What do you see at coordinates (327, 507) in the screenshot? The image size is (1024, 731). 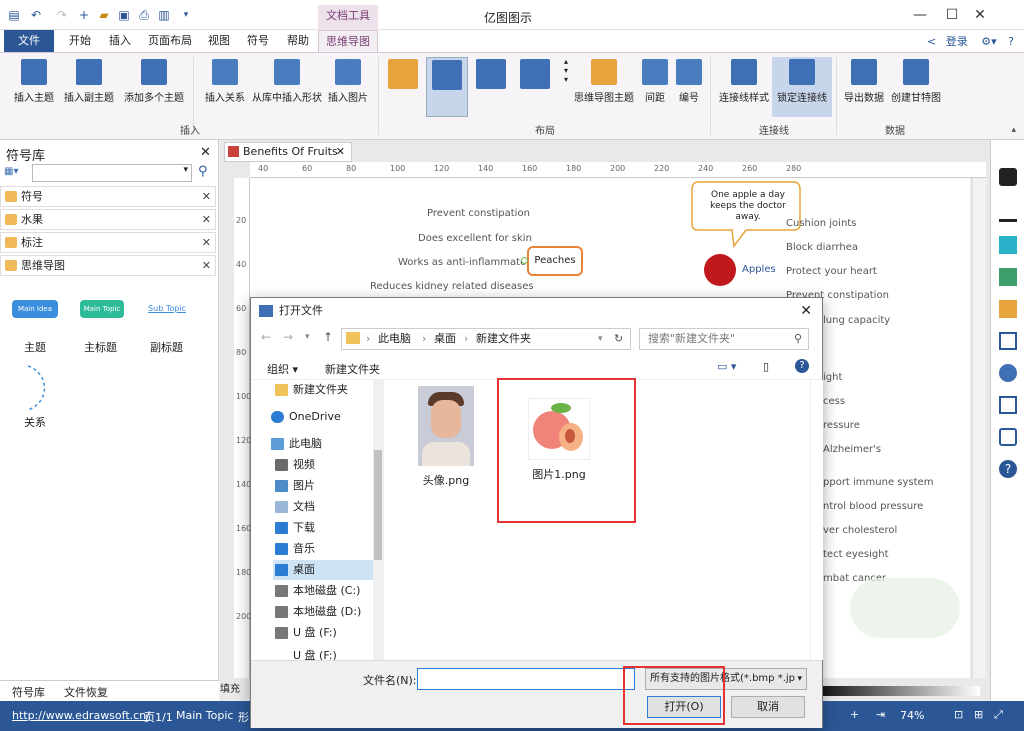 I see `nav-documents: 文档` at bounding box center [327, 507].